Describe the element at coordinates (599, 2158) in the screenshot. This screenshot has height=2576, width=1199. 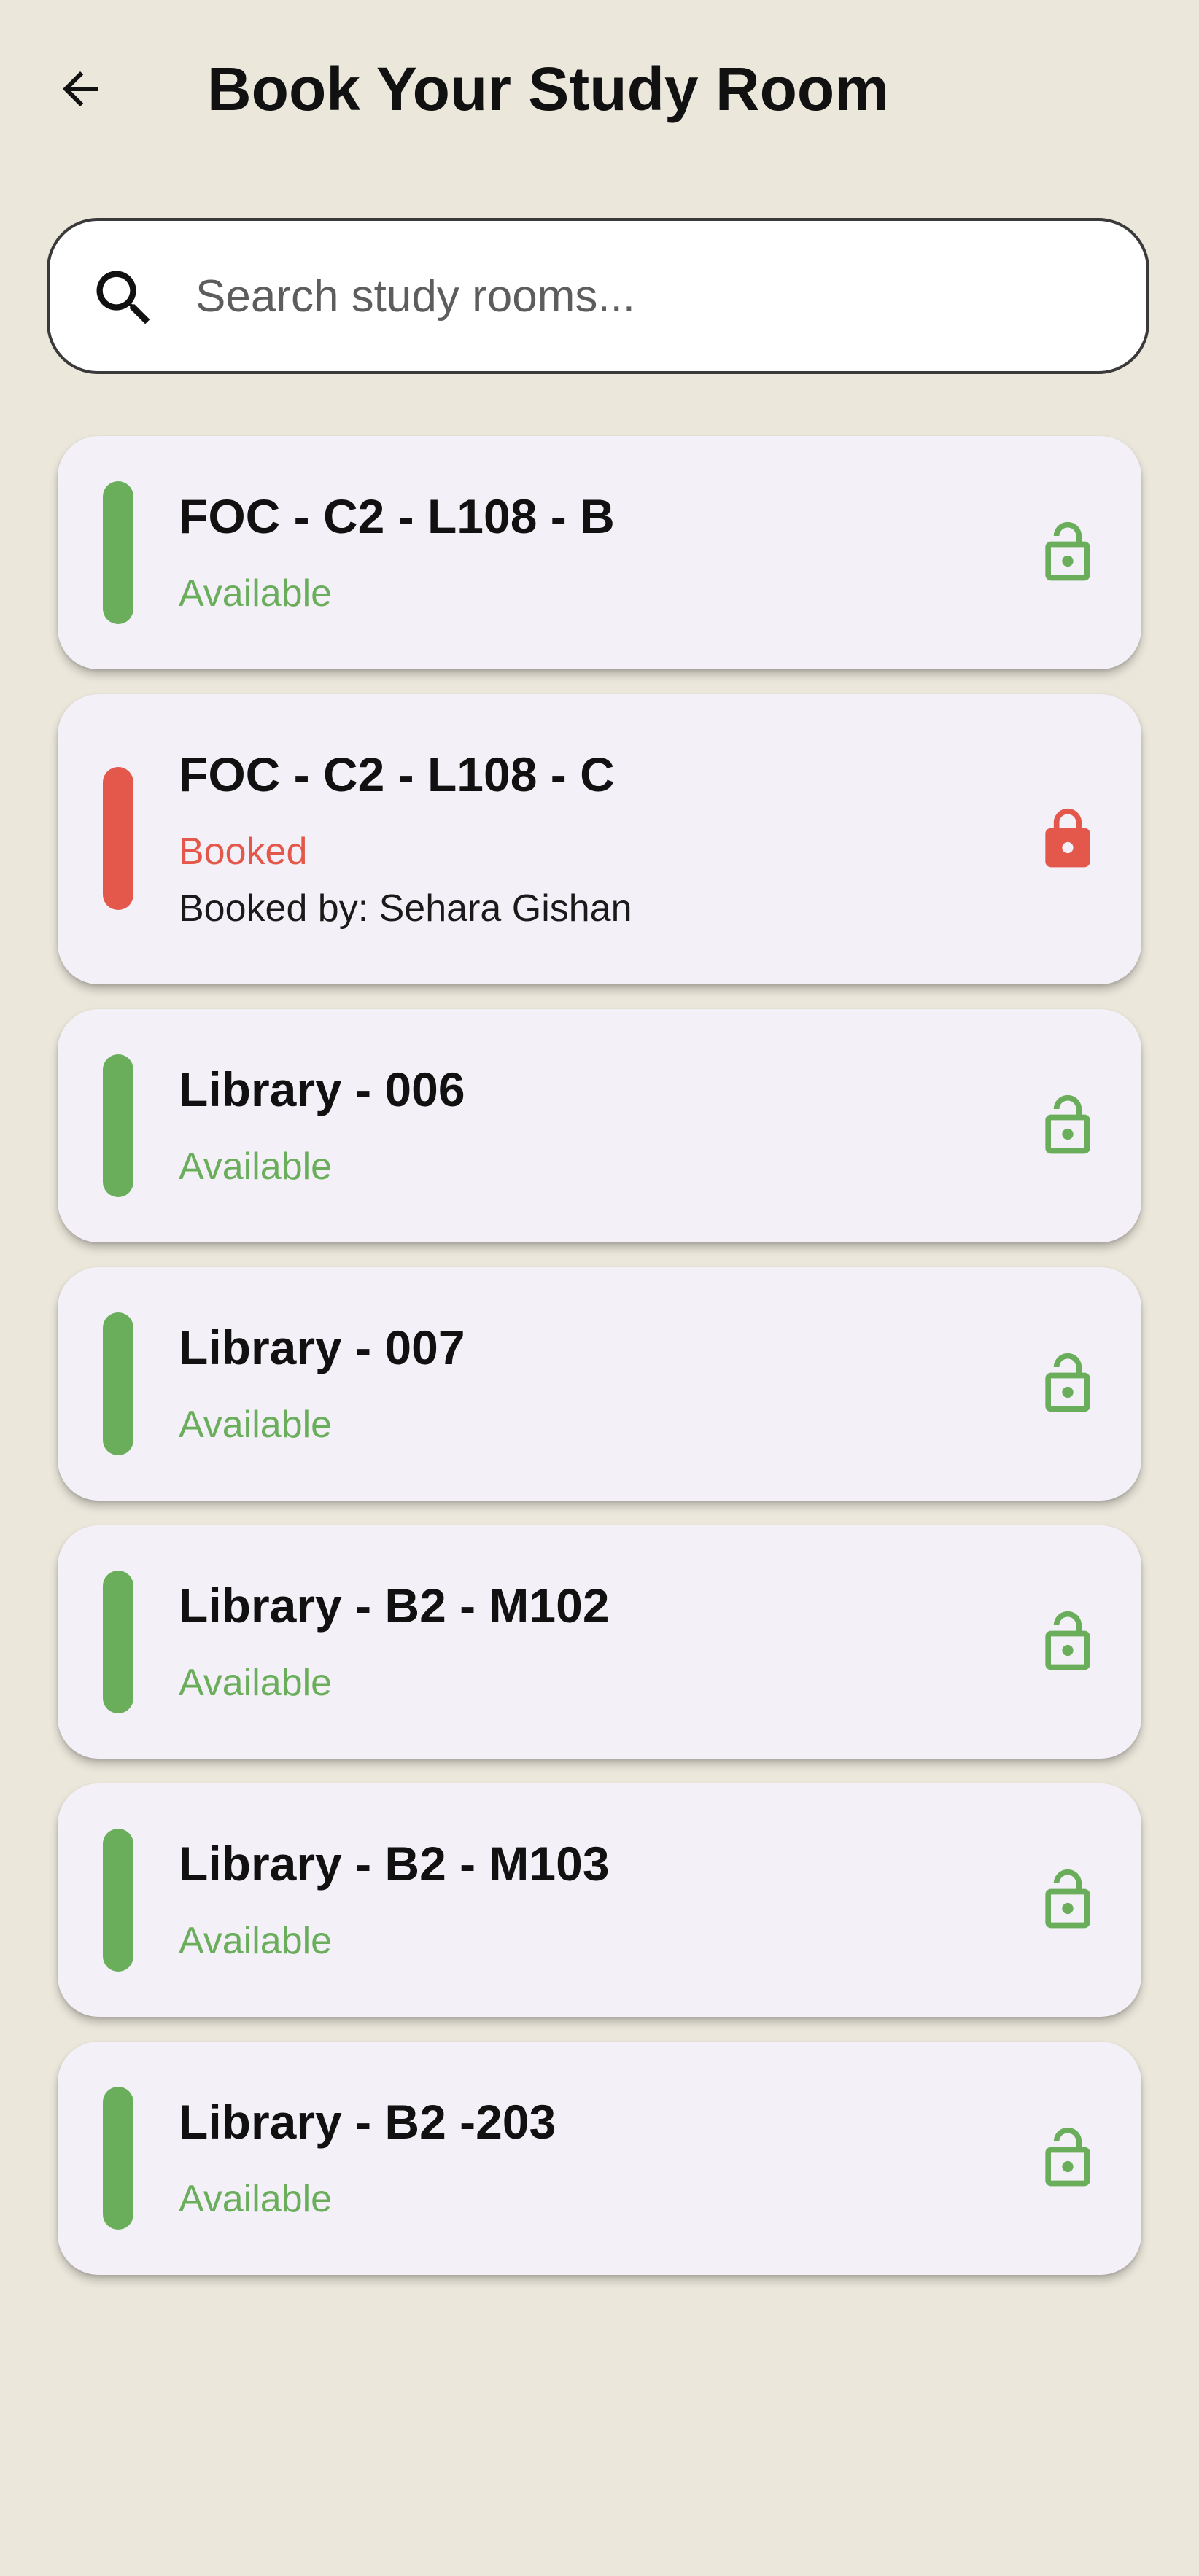
I see `room-card: Library - B2 -203 Available` at that location.